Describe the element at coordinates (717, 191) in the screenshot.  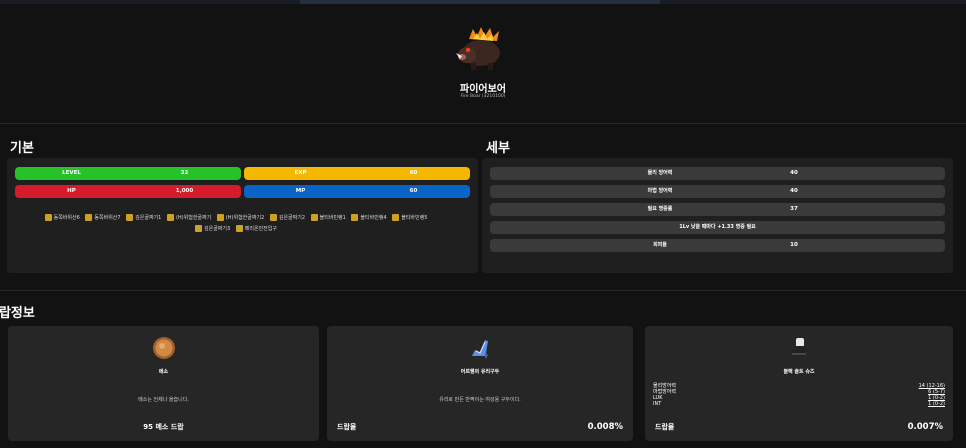
I see `magic-defense-row: 마법 방어력 40` at that location.